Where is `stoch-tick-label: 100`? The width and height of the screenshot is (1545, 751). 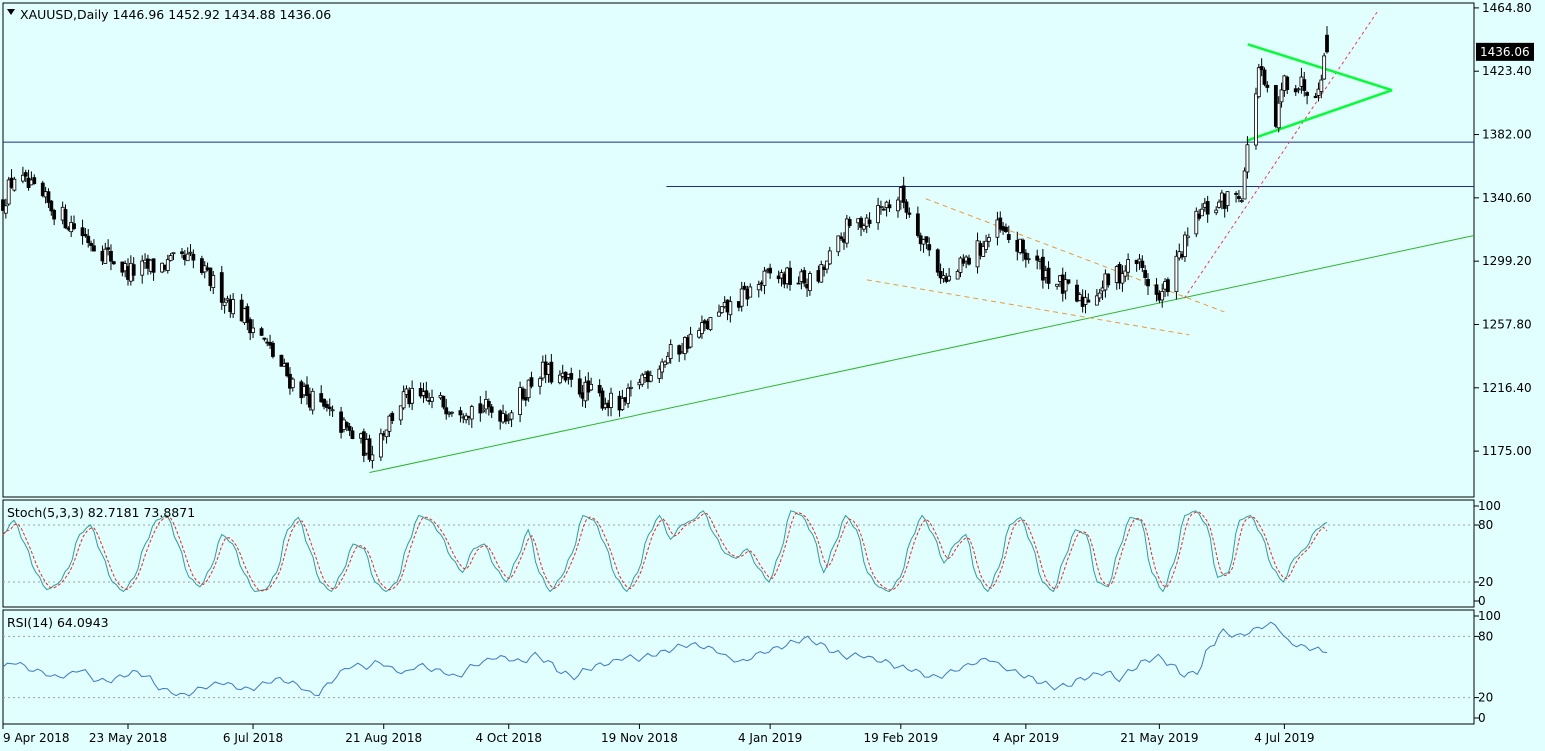
stoch-tick-label: 100 is located at coordinates (1489, 506).